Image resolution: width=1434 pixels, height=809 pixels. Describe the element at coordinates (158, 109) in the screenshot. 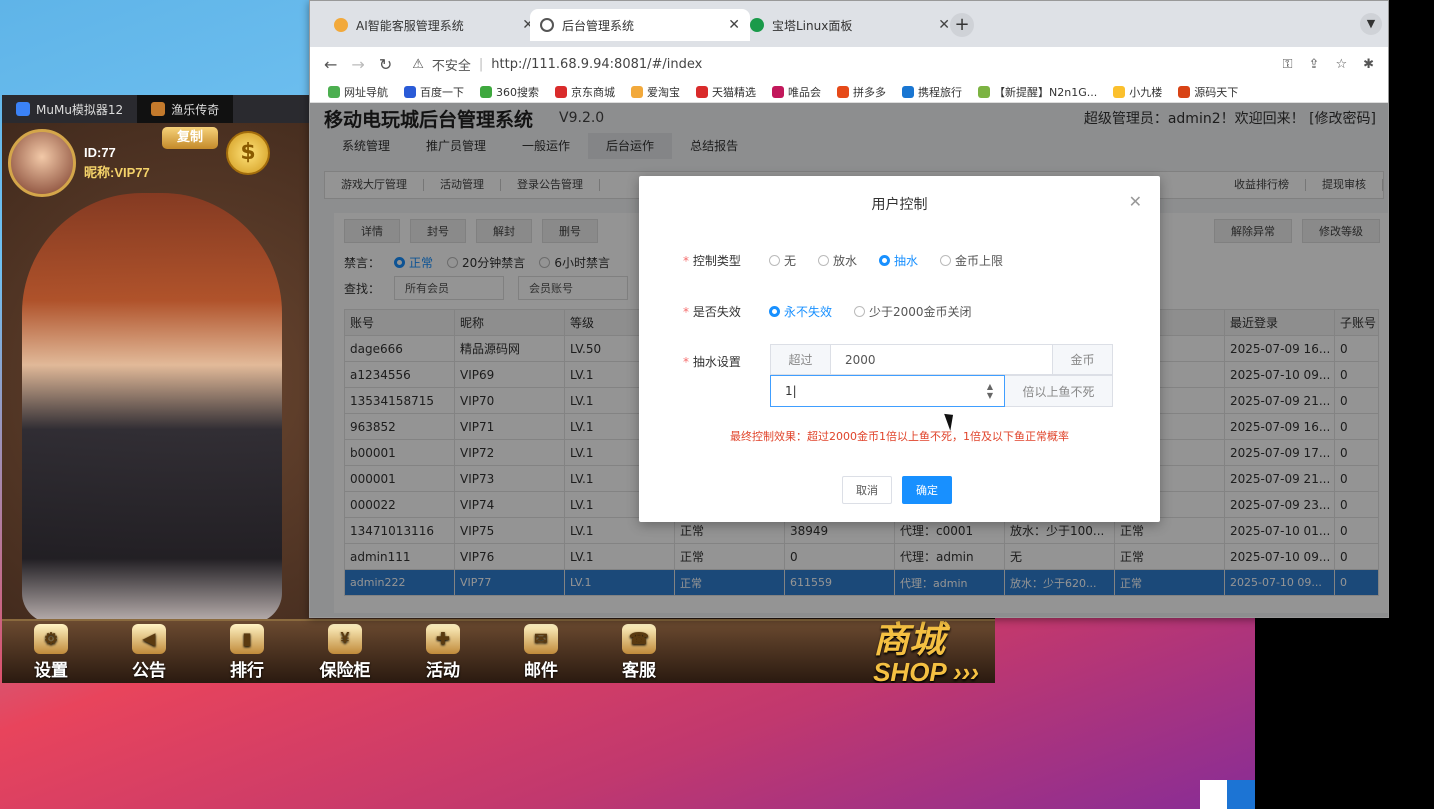

I see `game-icon` at that location.